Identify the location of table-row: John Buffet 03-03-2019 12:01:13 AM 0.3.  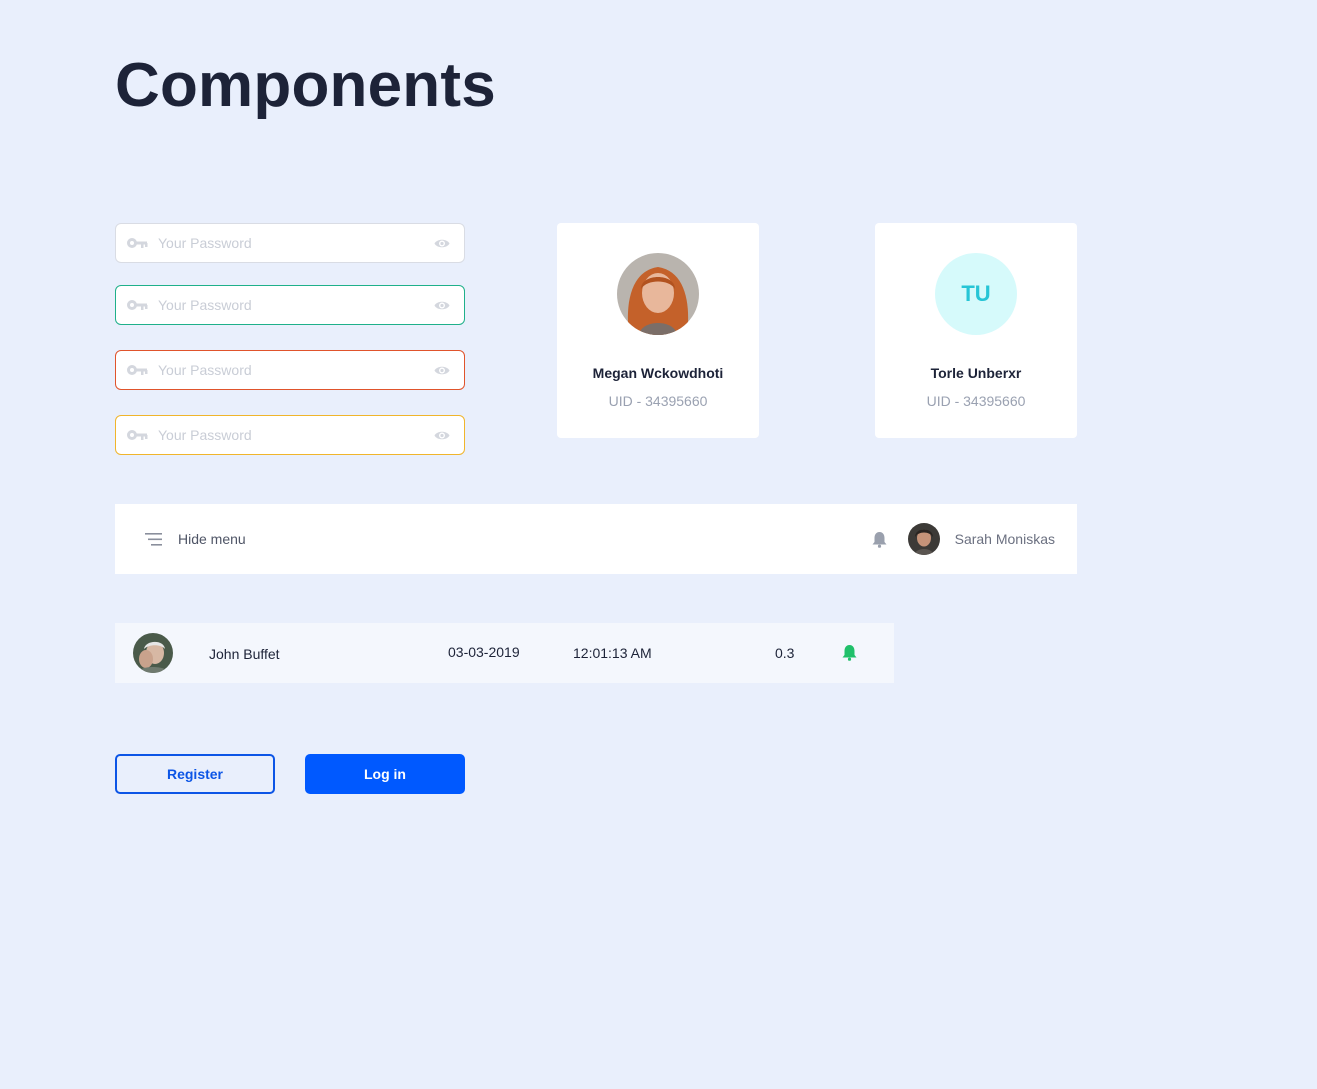
(504, 653).